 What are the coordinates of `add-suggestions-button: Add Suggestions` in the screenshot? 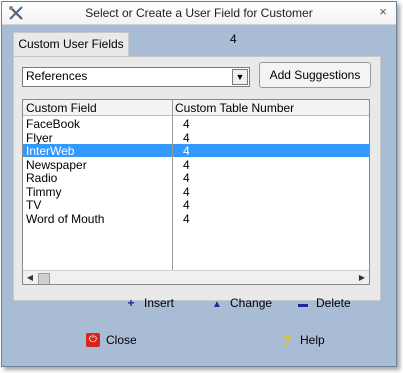 It's located at (315, 75).